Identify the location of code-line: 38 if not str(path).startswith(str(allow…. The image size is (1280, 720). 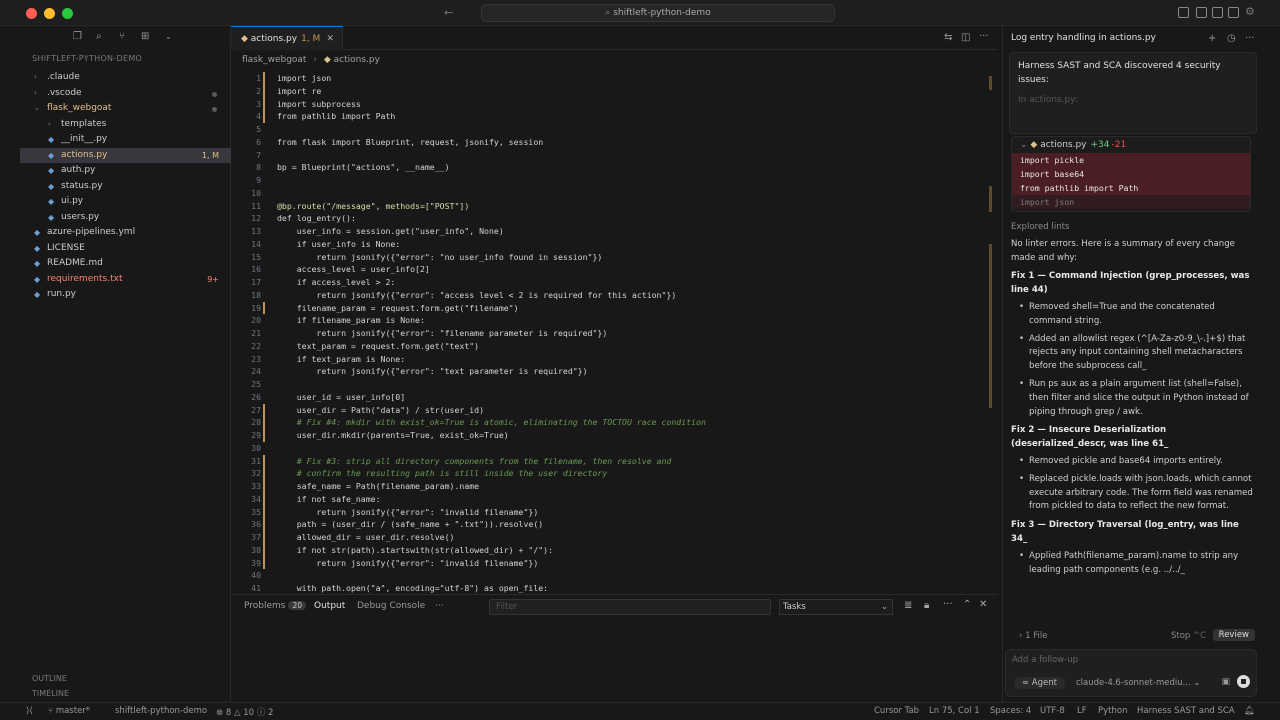
(614, 550).